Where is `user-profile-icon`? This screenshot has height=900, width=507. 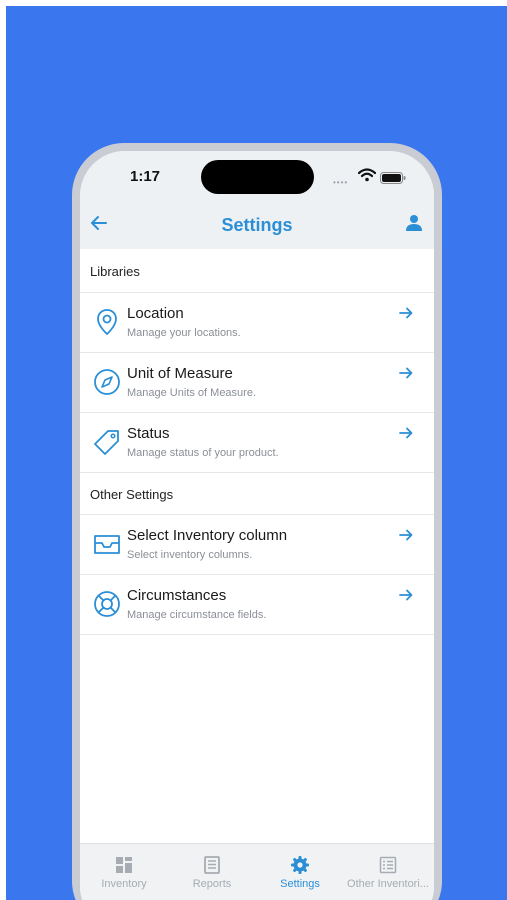
user-profile-icon is located at coordinates (414, 223).